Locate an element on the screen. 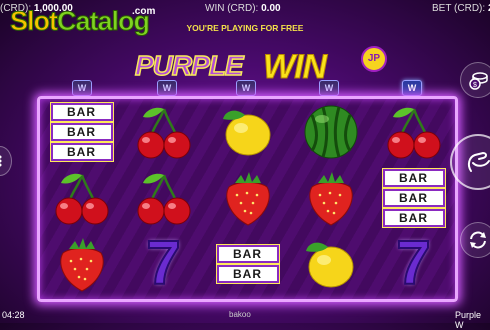 The width and height of the screenshot is (490, 330). reel-4-row-1-watermelon is located at coordinates (330, 132).